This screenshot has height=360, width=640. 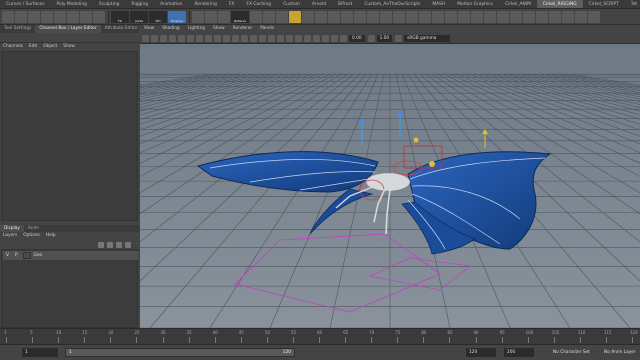 I want to click on fk-tool-icon: FK, so click(x=120, y=16).